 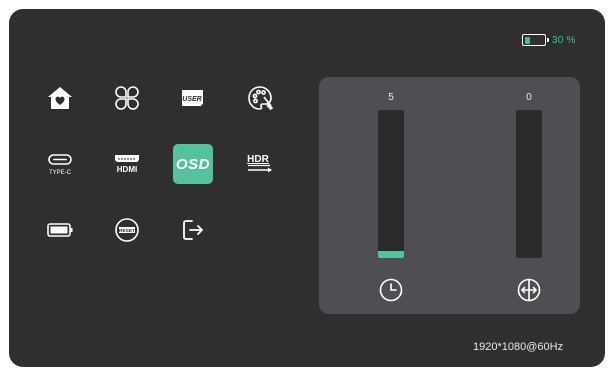 I want to click on reset-button: RESET, so click(x=127, y=230).